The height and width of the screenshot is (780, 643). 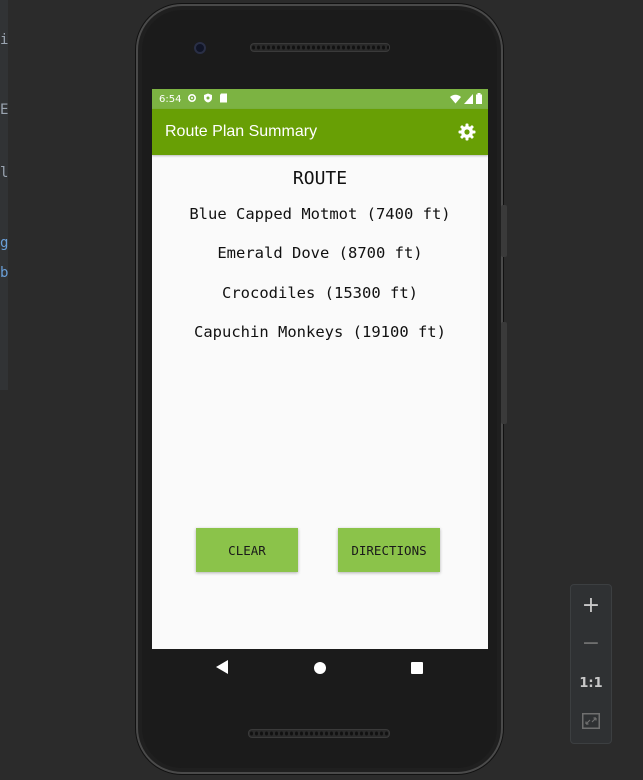 I want to click on bottom-speaker-grille, so click(x=319, y=733).